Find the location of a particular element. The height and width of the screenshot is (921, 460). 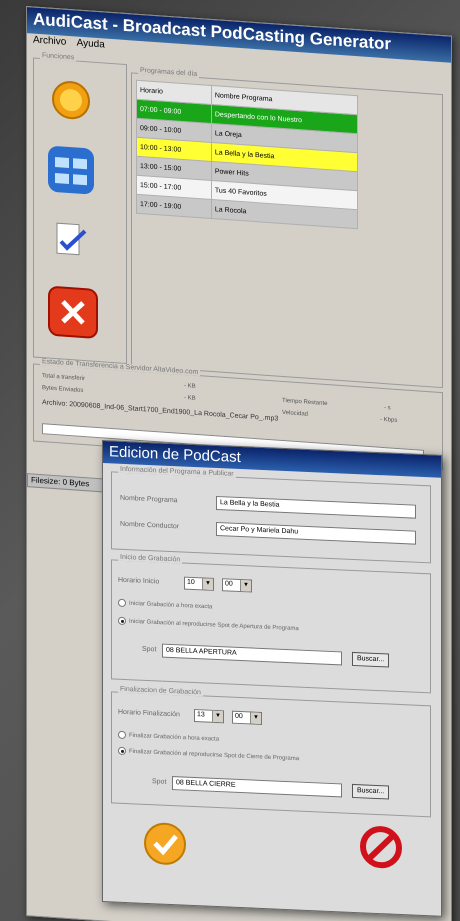

fin-radio-exacta: Finalizar Grabación a hora exacta is located at coordinates (169, 736).